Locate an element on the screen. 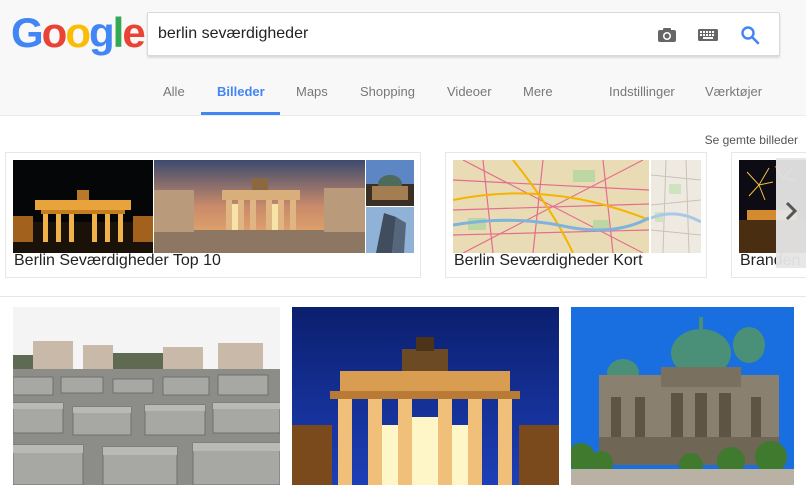 The height and width of the screenshot is (497, 806). active-tab-indicator is located at coordinates (240, 113).